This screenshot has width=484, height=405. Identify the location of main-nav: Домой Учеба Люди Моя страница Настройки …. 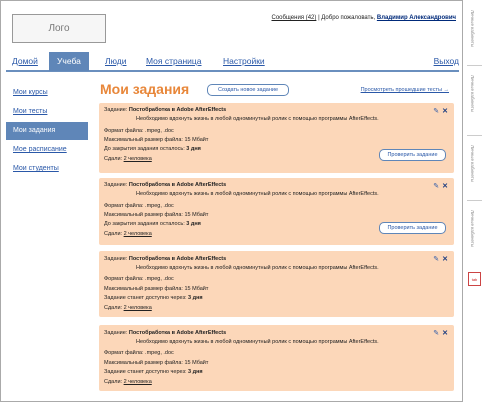
(232, 62).